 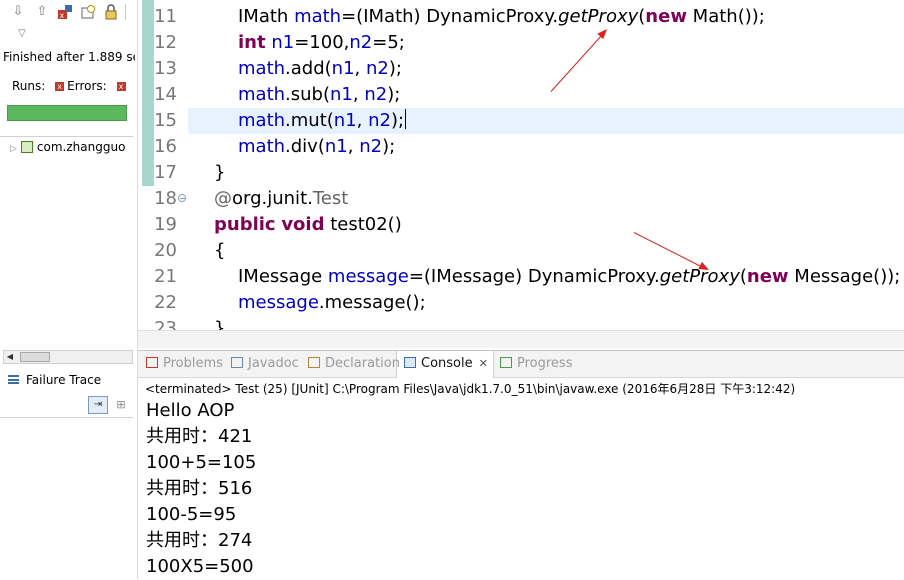 What do you see at coordinates (320, 69) in the screenshot?
I see `code-text: math.add(n1, n2);` at bounding box center [320, 69].